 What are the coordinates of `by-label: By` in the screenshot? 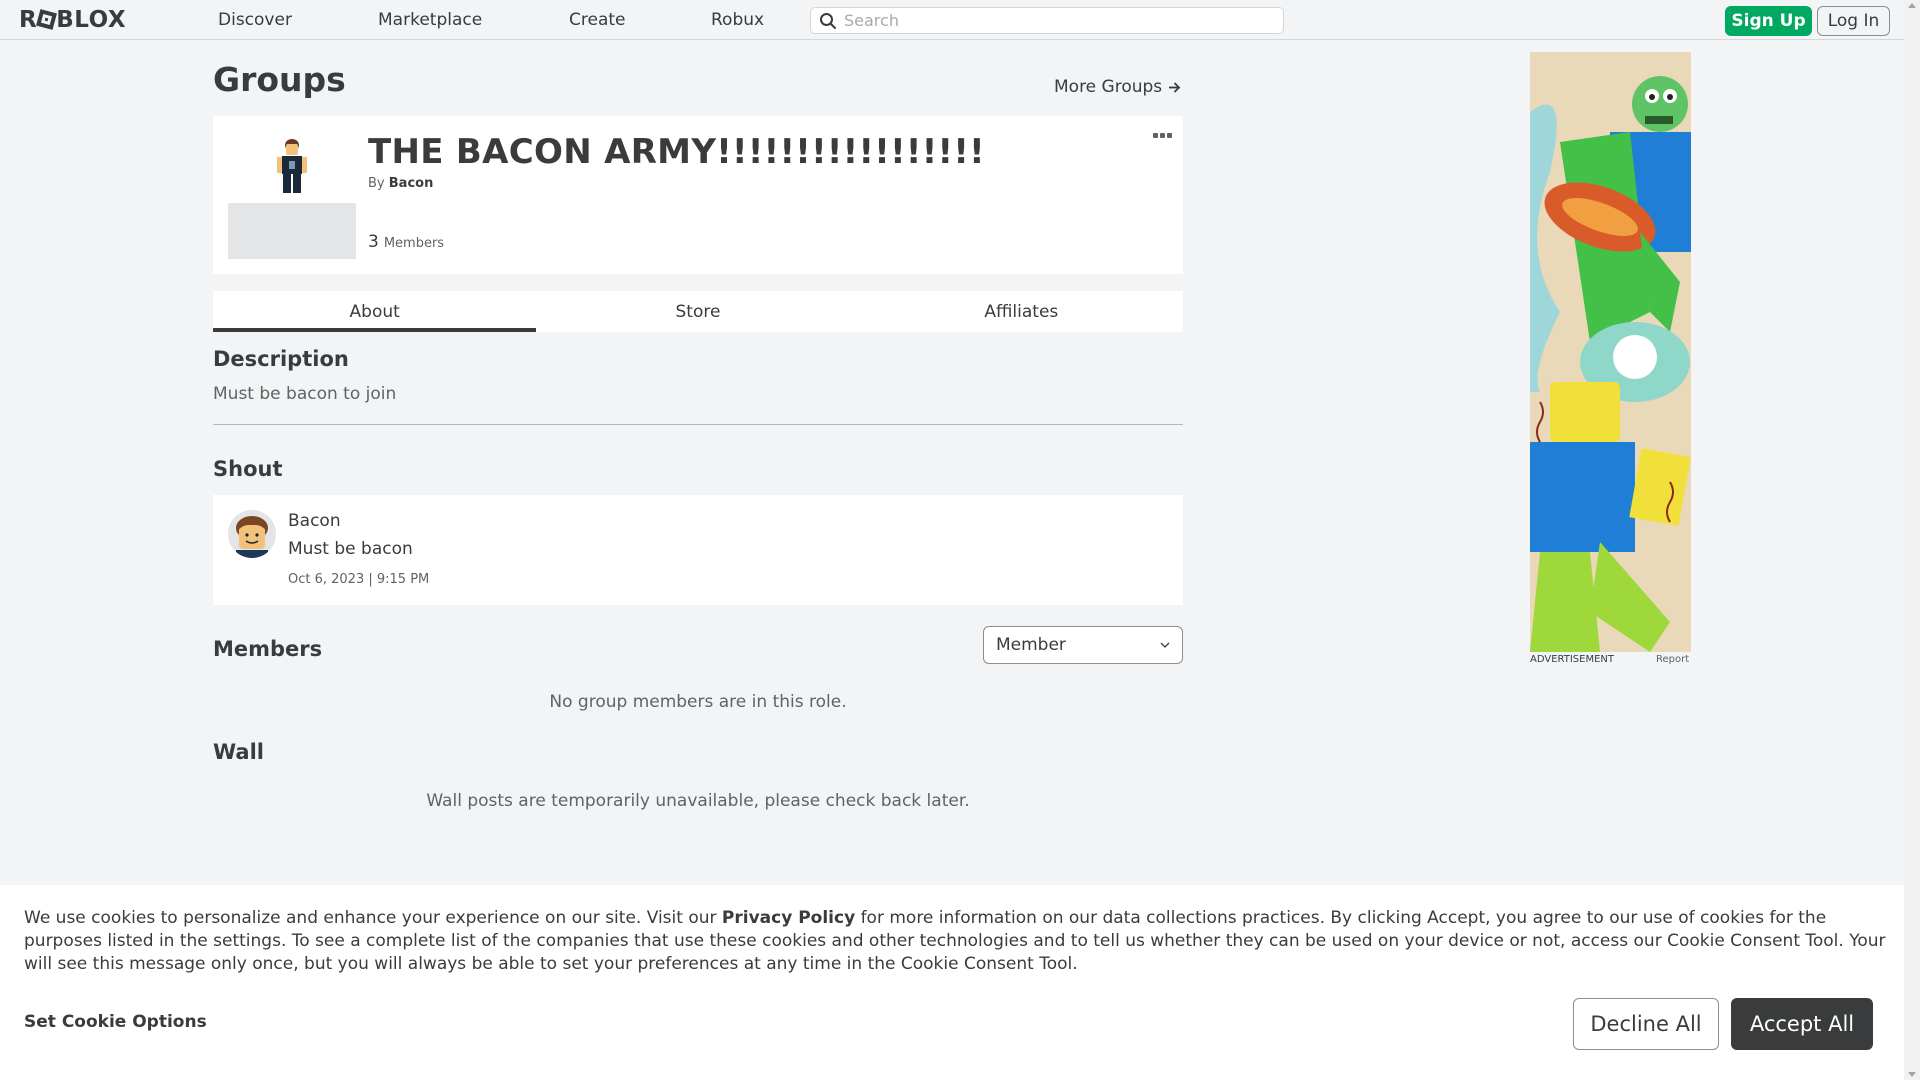 It's located at (376, 183).